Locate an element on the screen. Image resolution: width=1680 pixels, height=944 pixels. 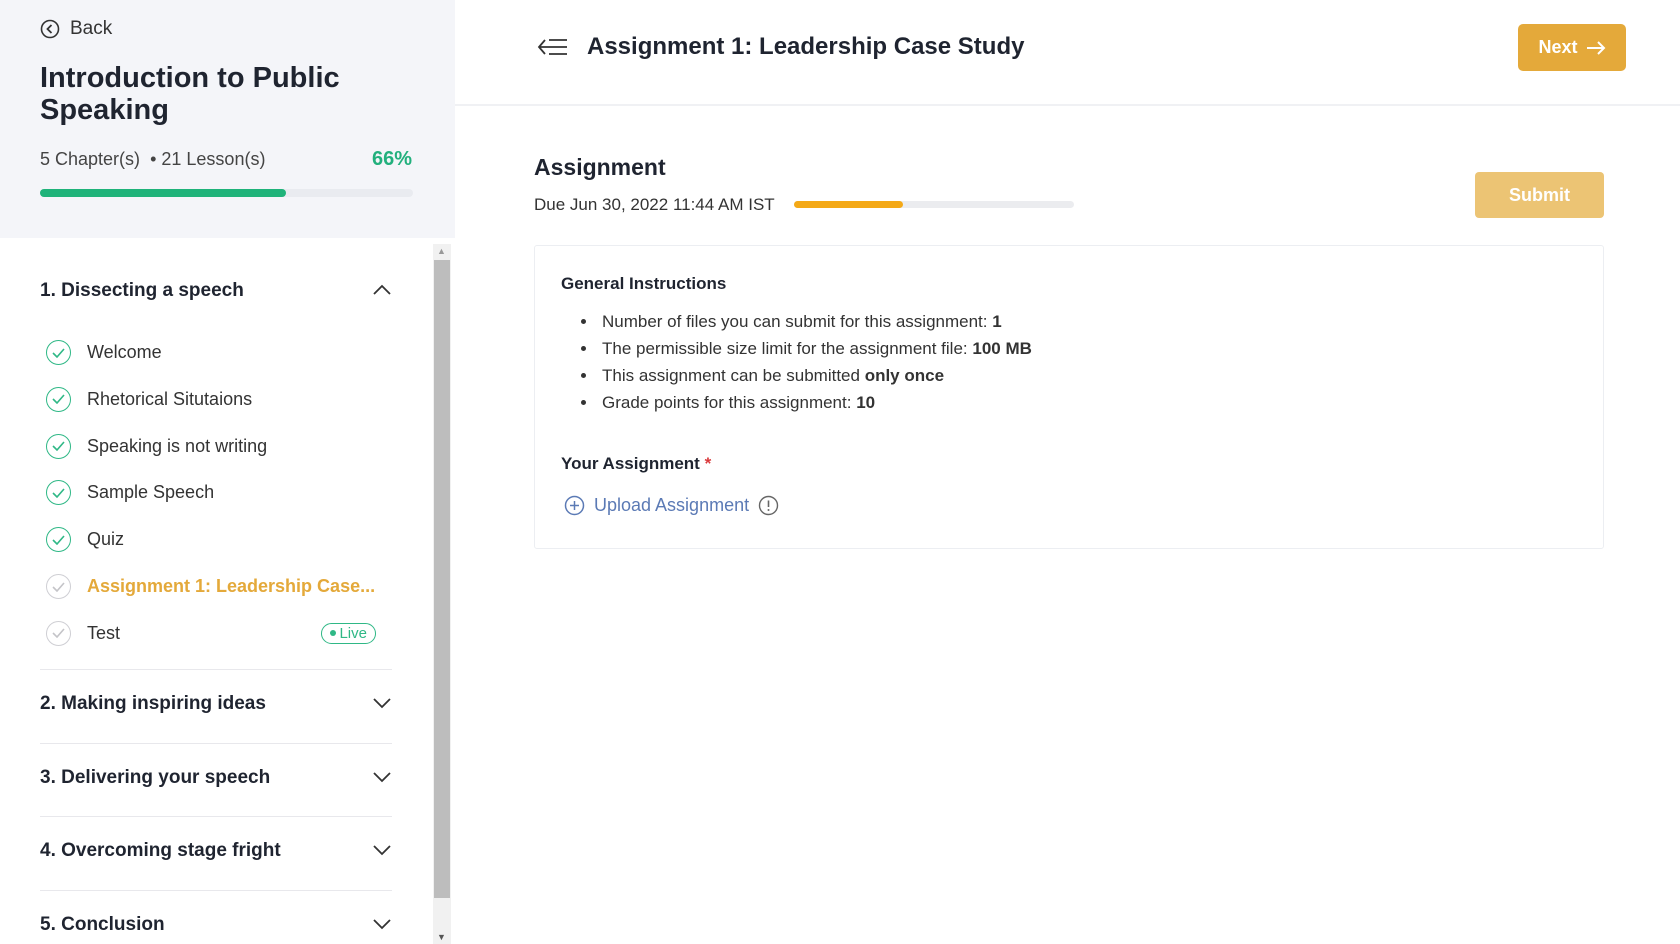
lesson-label: Welcome is located at coordinates (124, 352).